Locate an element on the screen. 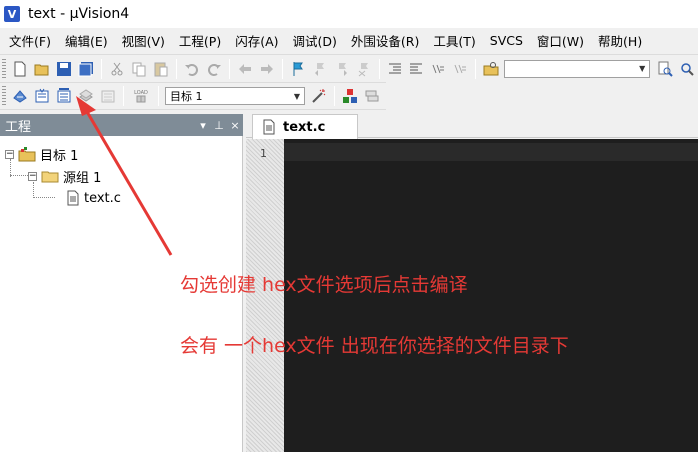 This screenshot has width=698, height=452. annotation-line-2: 会有 一个hex文件 出现在你选择的文件目录下 is located at coordinates (374, 346).